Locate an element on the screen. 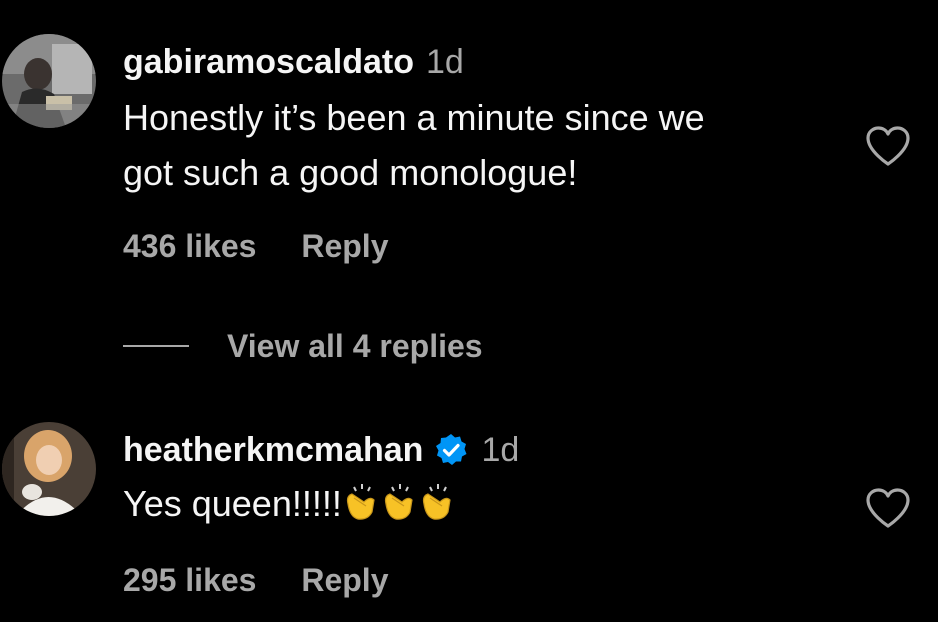 The image size is (938, 622). view-replies-button: View all 4 replies is located at coordinates (303, 346).